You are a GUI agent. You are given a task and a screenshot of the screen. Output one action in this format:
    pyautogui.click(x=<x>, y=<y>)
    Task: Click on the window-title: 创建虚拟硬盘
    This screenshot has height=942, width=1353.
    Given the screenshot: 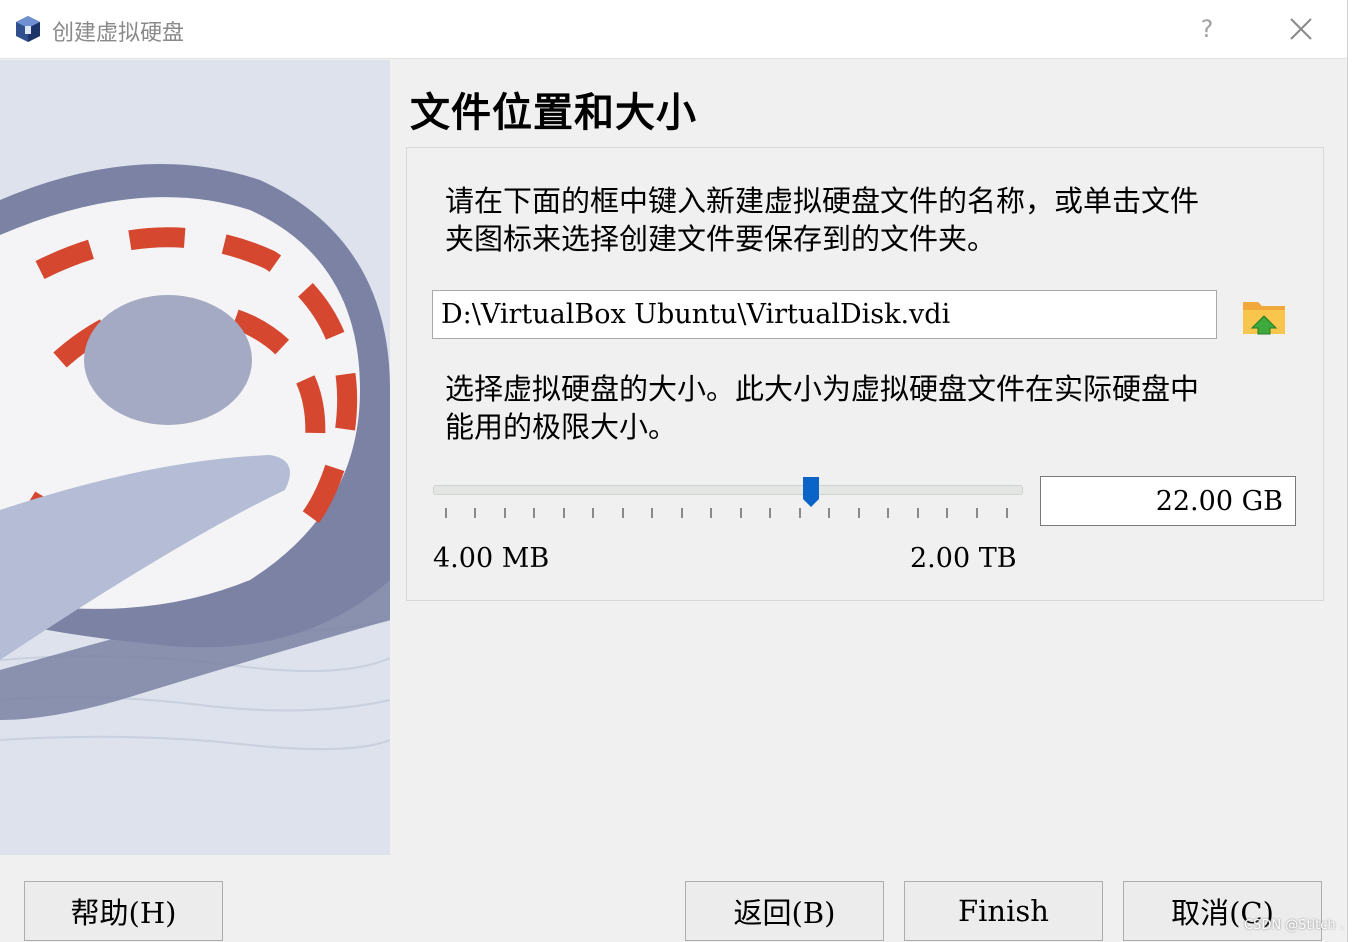 What is the action you would take?
    pyautogui.click(x=118, y=33)
    